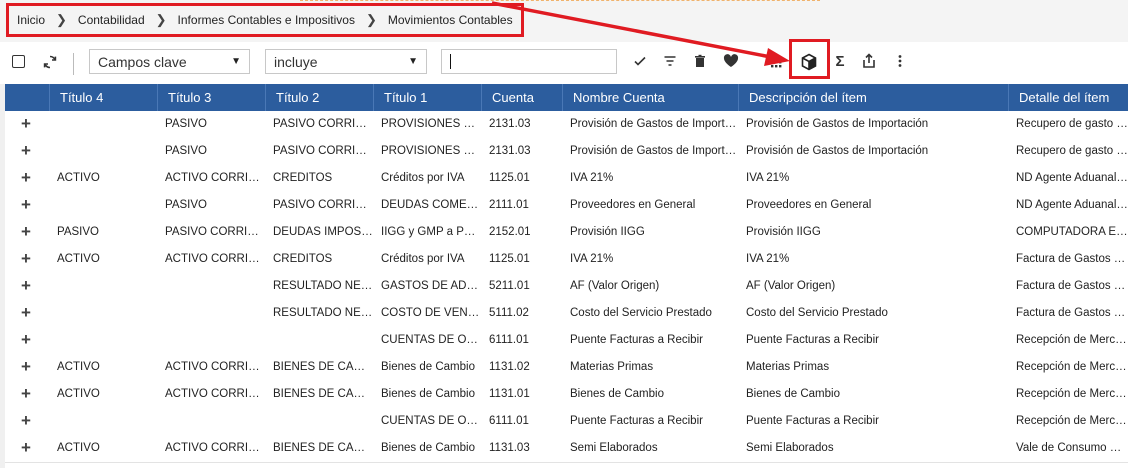 This screenshot has width=1128, height=468. Describe the element at coordinates (142, 61) in the screenshot. I see `field-select-value: Campos clave` at that location.